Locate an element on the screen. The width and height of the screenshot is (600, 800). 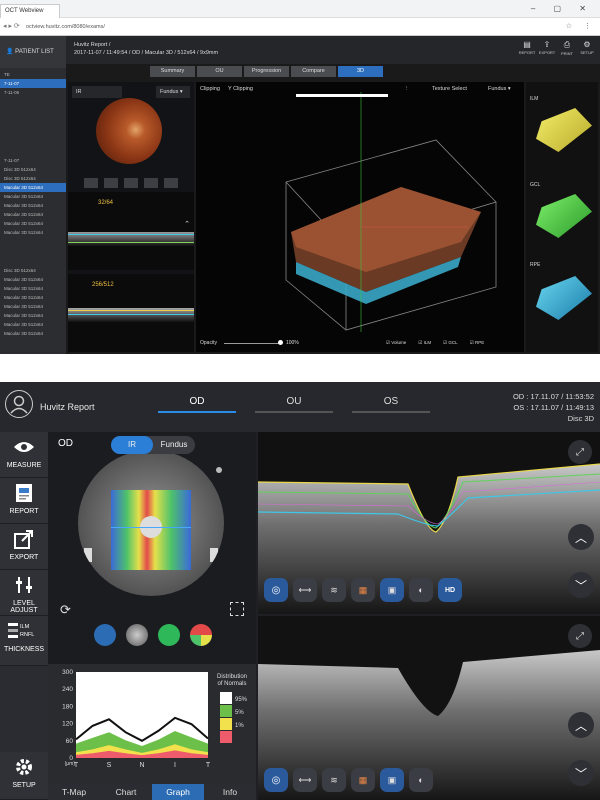
check-gcl: ☑ GCL is located at coordinates (450, 343).